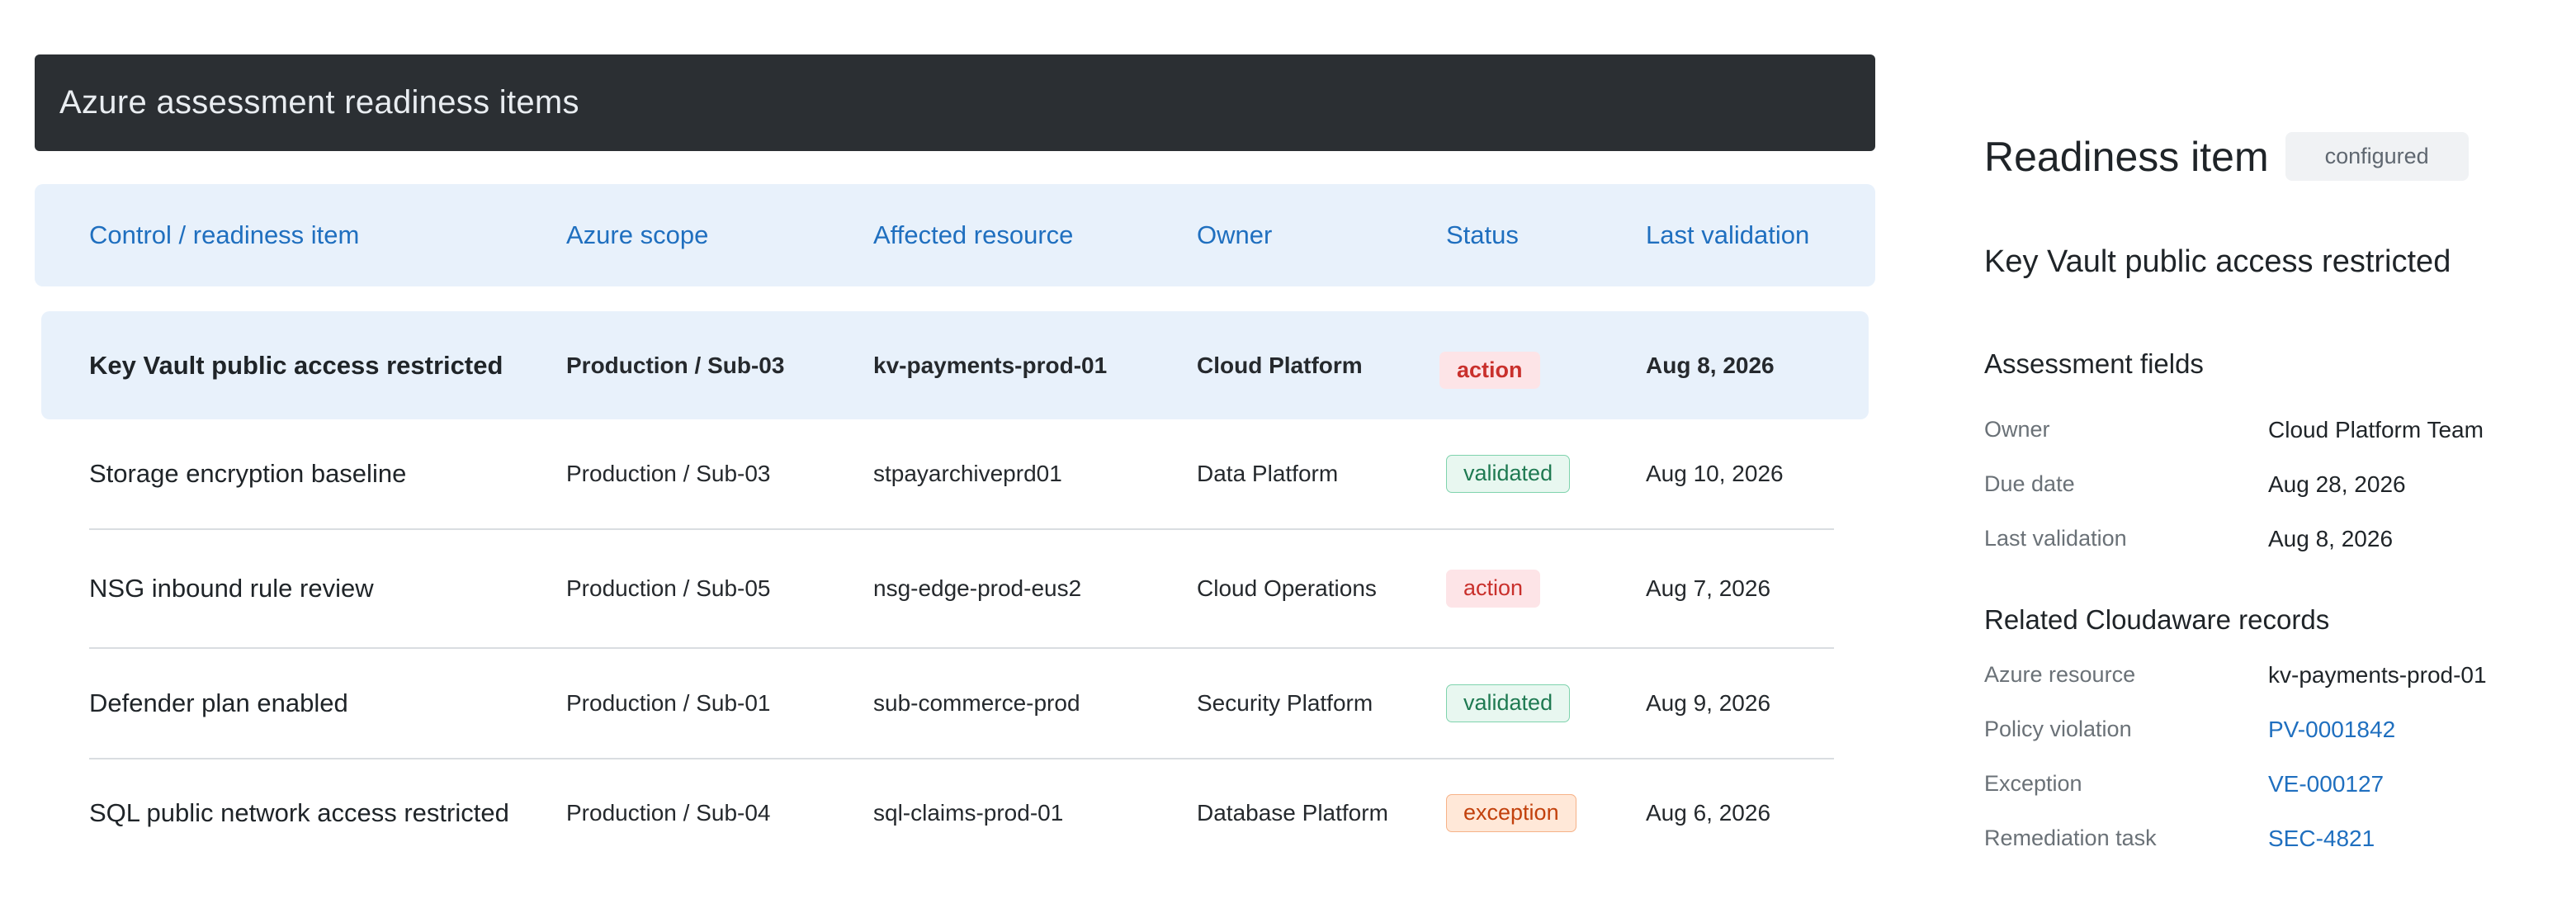 Image resolution: width=2576 pixels, height=899 pixels. What do you see at coordinates (2264, 433) in the screenshot?
I see `field-owner: Owner Cloud Platform Team` at bounding box center [2264, 433].